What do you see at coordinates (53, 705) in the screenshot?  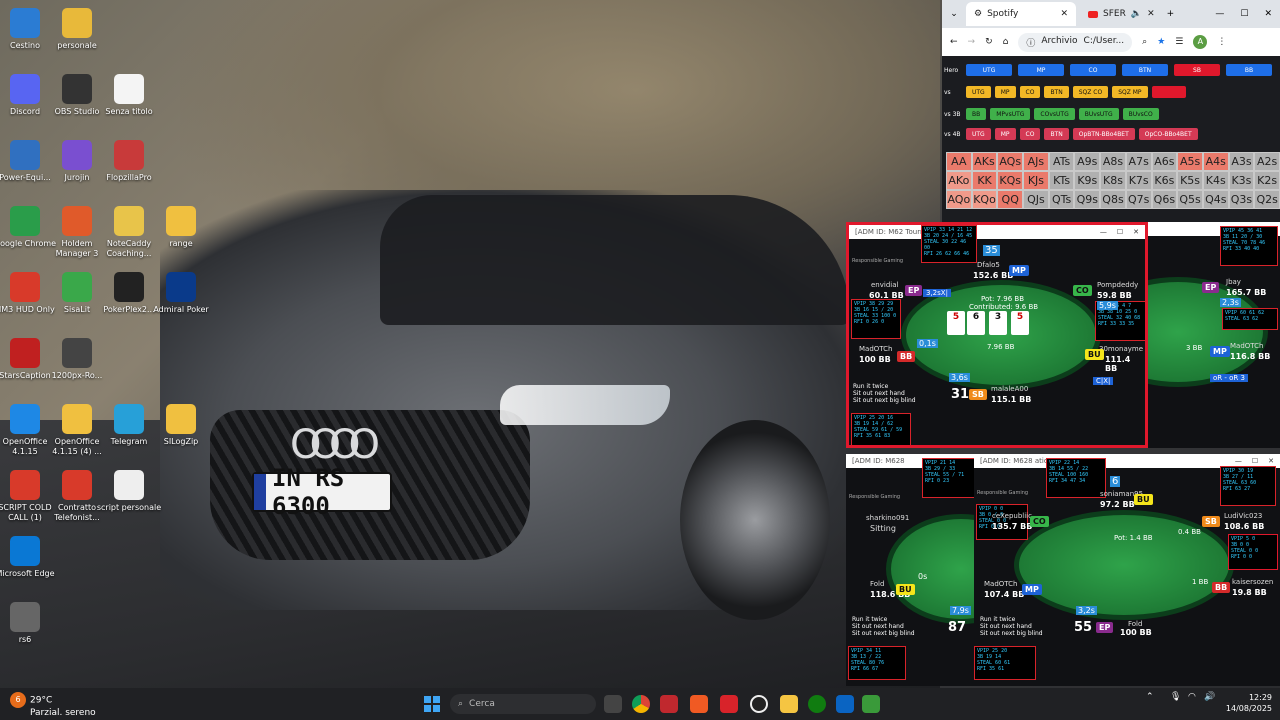 I see `weather-widget: 6 29°C Parzial. sereno` at bounding box center [53, 705].